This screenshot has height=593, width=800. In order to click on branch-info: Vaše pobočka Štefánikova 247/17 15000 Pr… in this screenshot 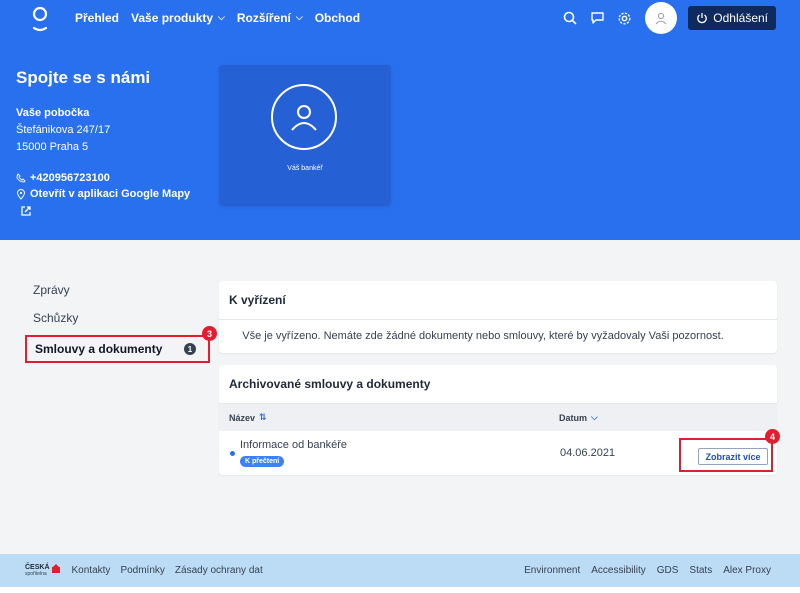, I will do `click(63, 130)`.